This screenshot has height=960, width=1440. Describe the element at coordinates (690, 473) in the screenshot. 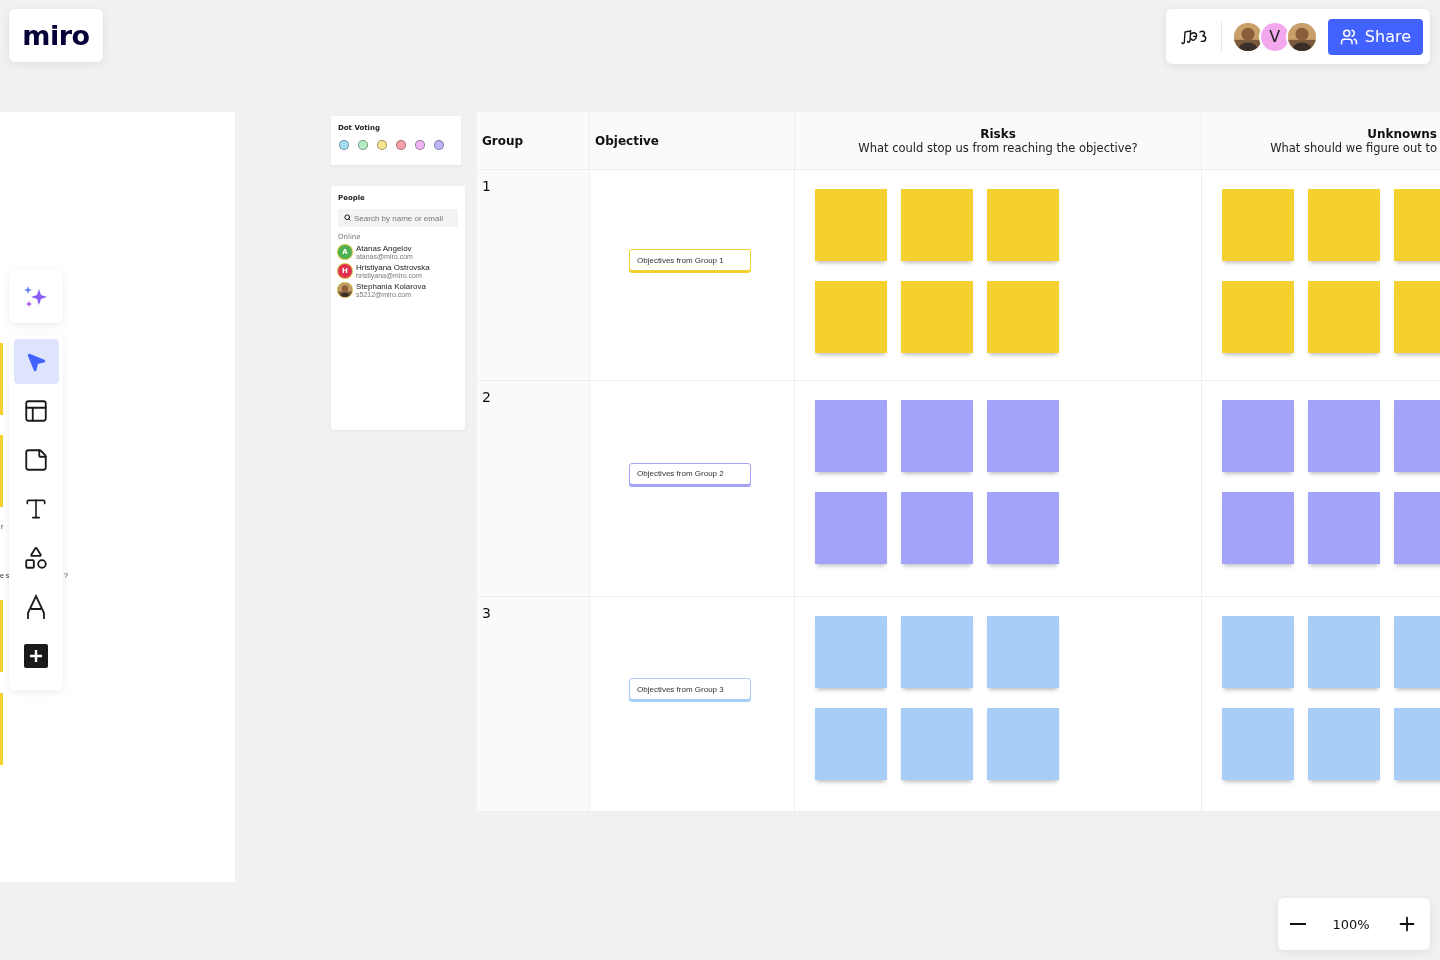

I see `objective-card: Objectives from Group 2` at that location.